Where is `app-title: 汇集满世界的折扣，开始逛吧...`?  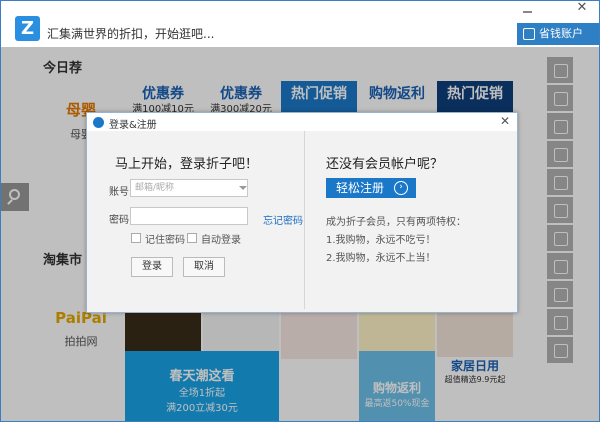
app-title: 汇集满世界的折扣，开始逛吧... is located at coordinates (131, 34).